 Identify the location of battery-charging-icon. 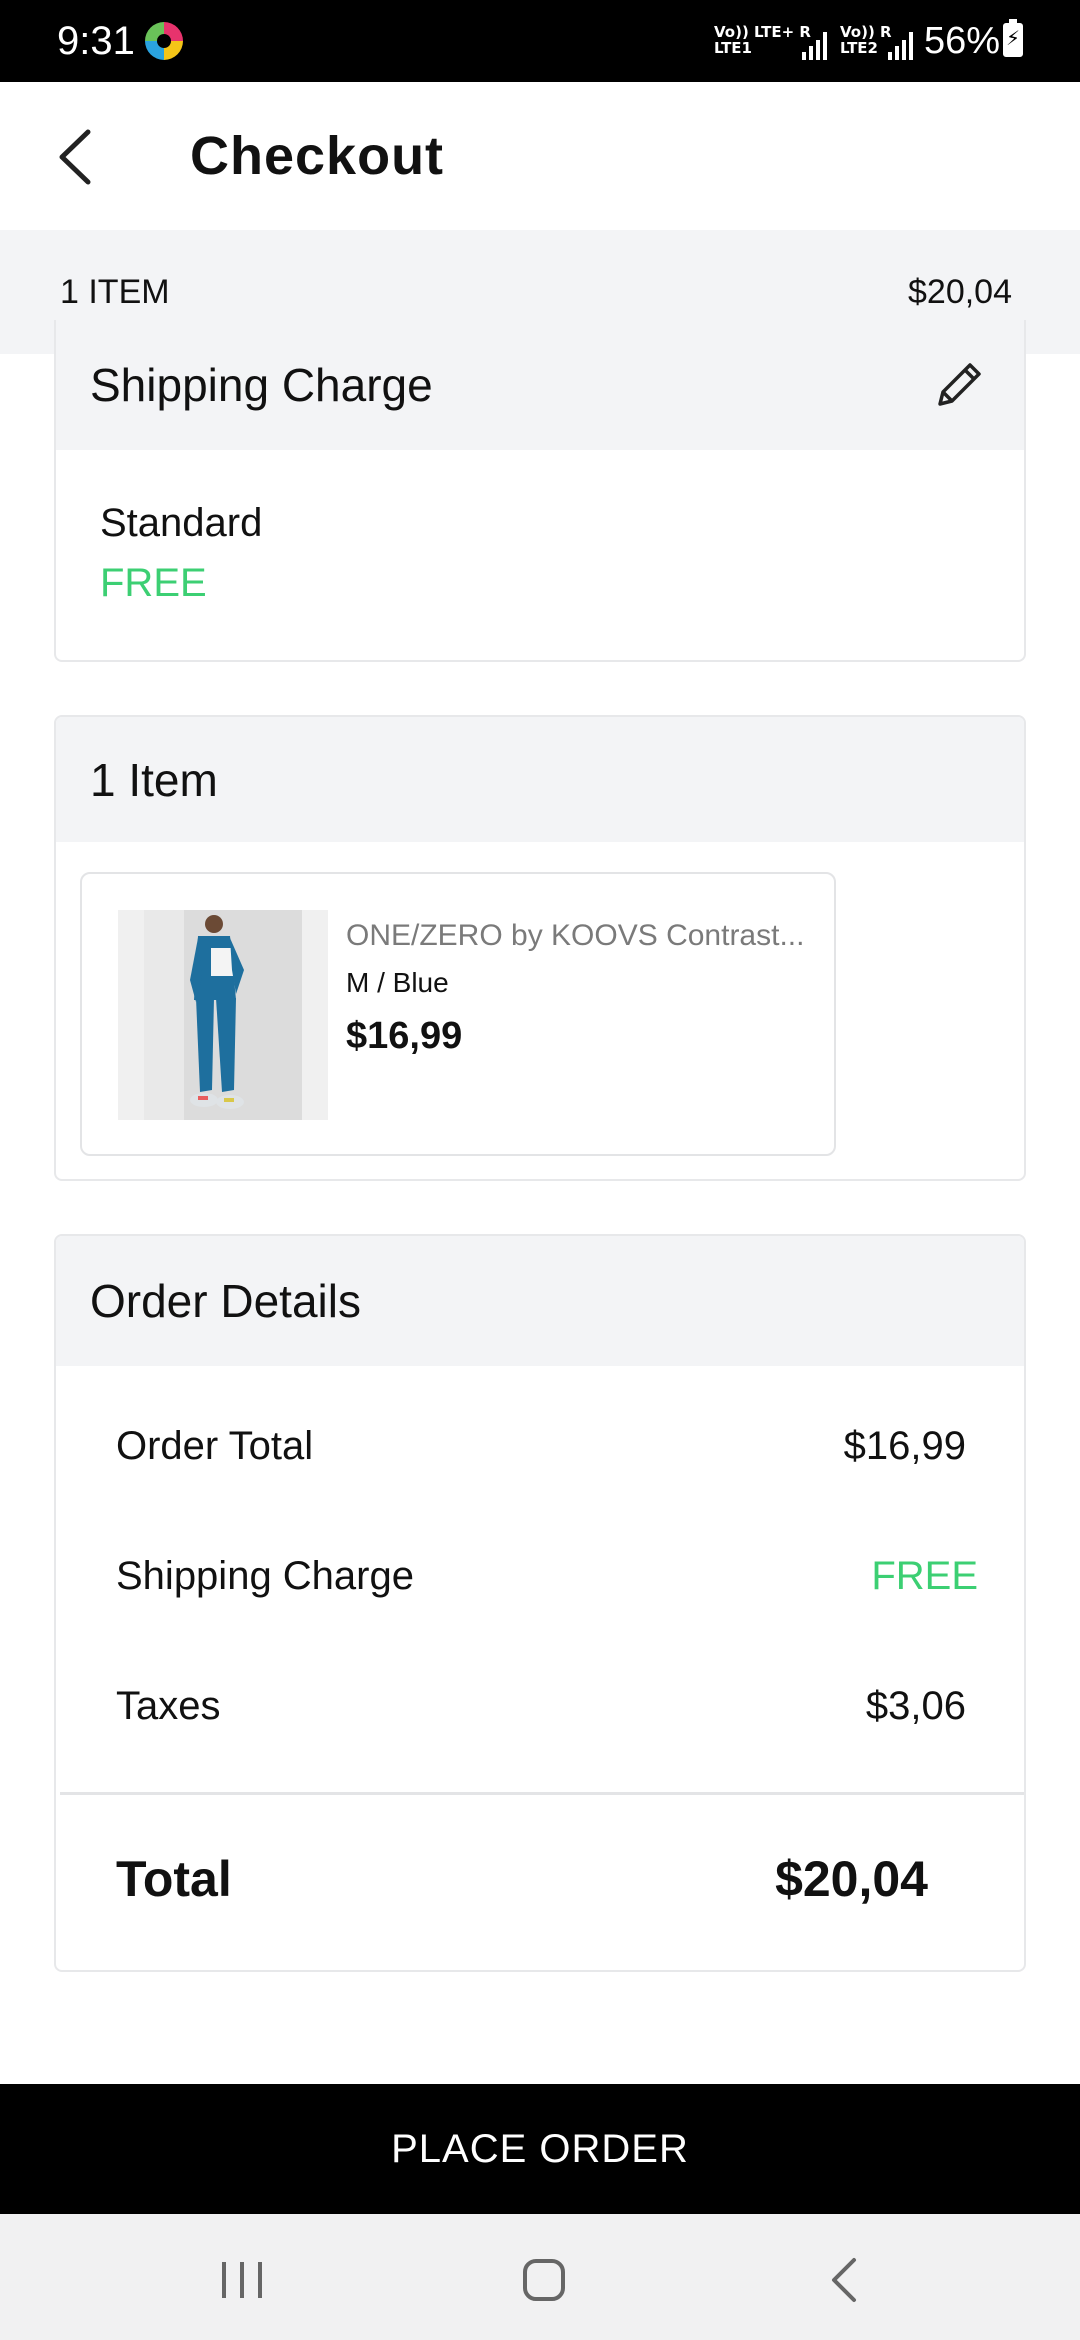
(1013, 38).